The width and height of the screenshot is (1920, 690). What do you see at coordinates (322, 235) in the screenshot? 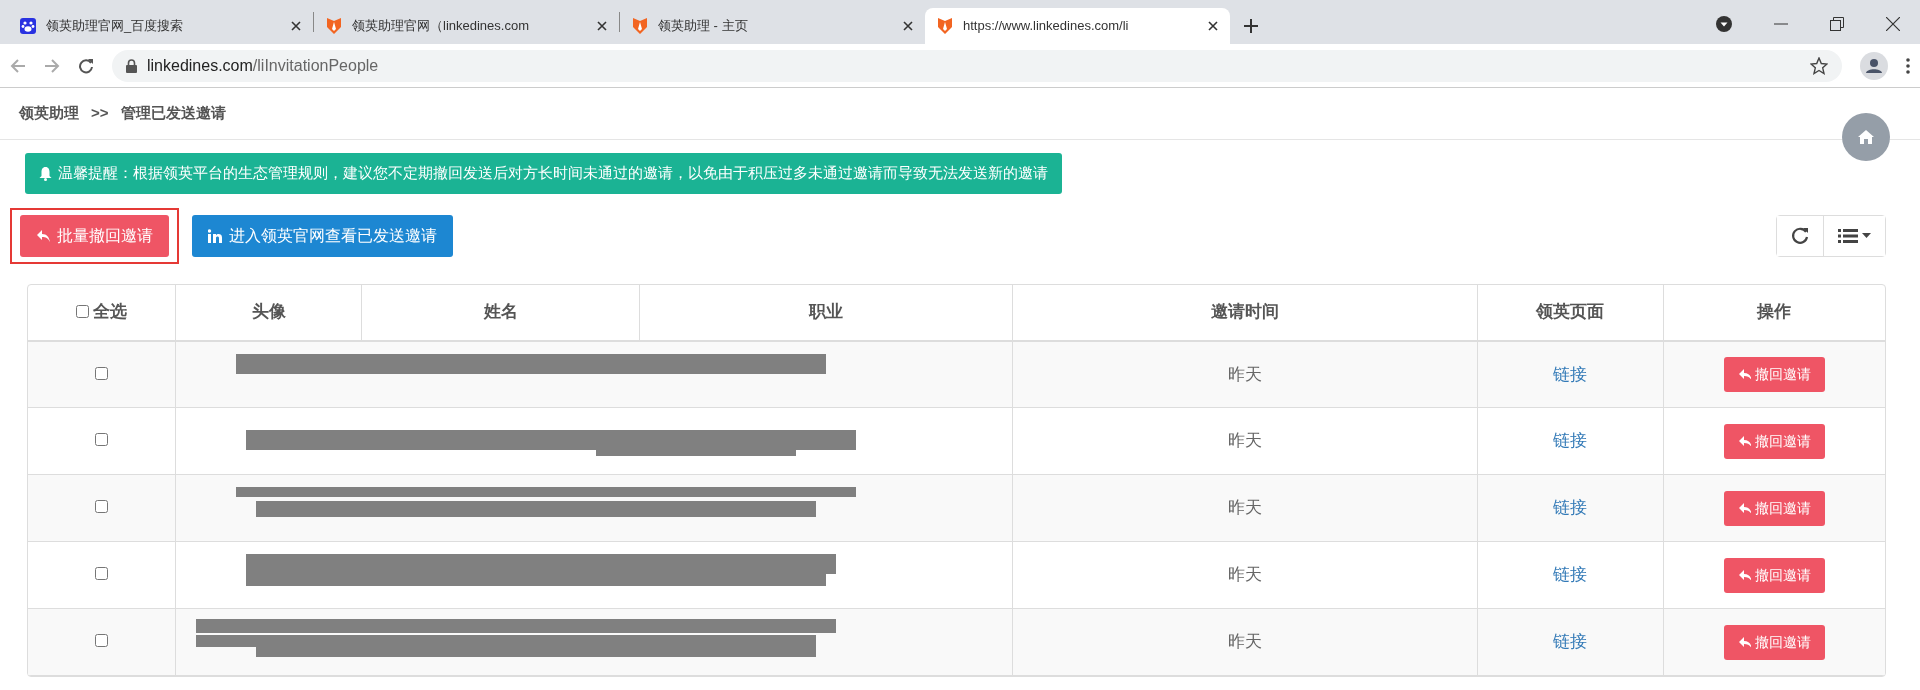
I see `open-site-button: 进入领英官网查看已发送邀请` at bounding box center [322, 235].